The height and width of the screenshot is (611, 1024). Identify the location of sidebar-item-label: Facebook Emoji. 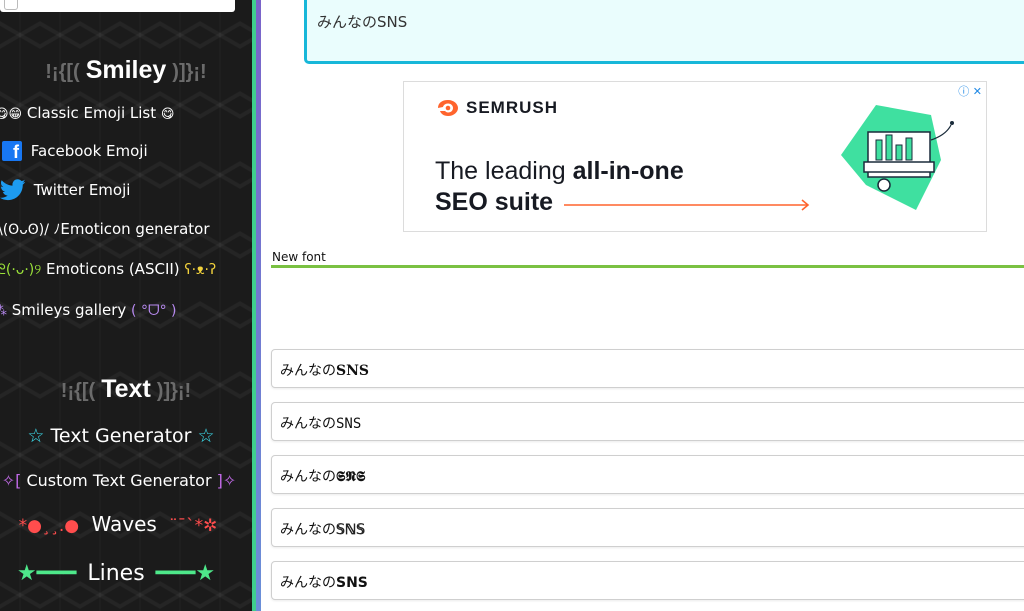
(89, 150).